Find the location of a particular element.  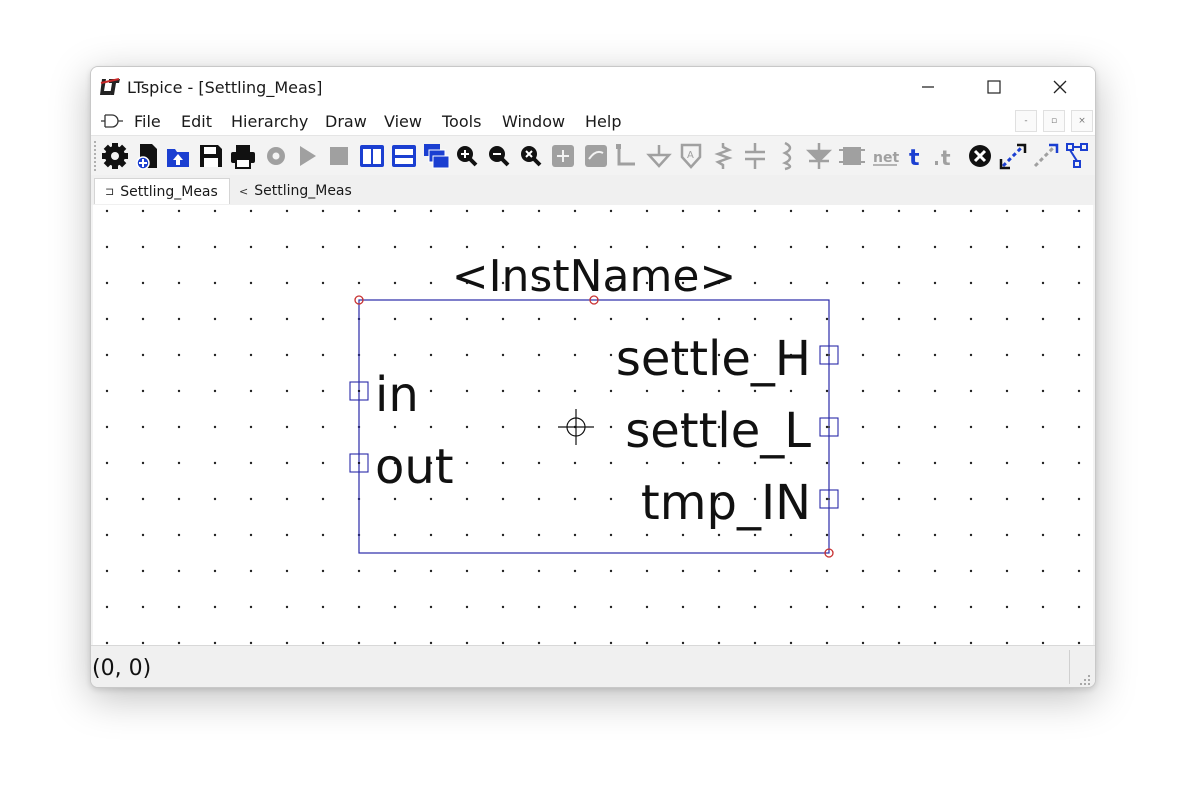

menu-view: View is located at coordinates (403, 121).